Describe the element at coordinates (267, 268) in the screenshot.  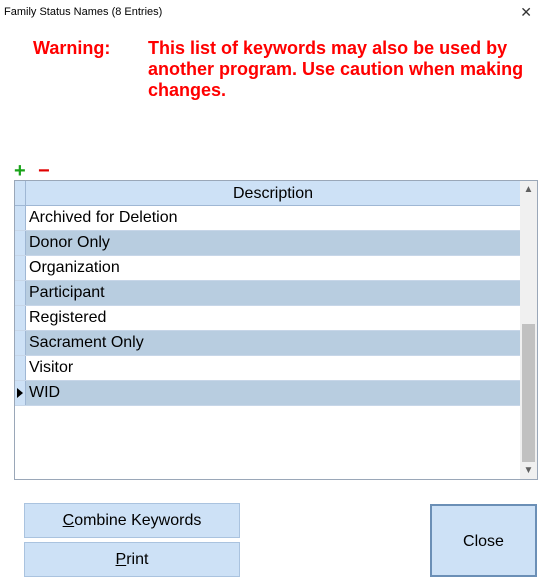
I see `table-row: Organization` at that location.